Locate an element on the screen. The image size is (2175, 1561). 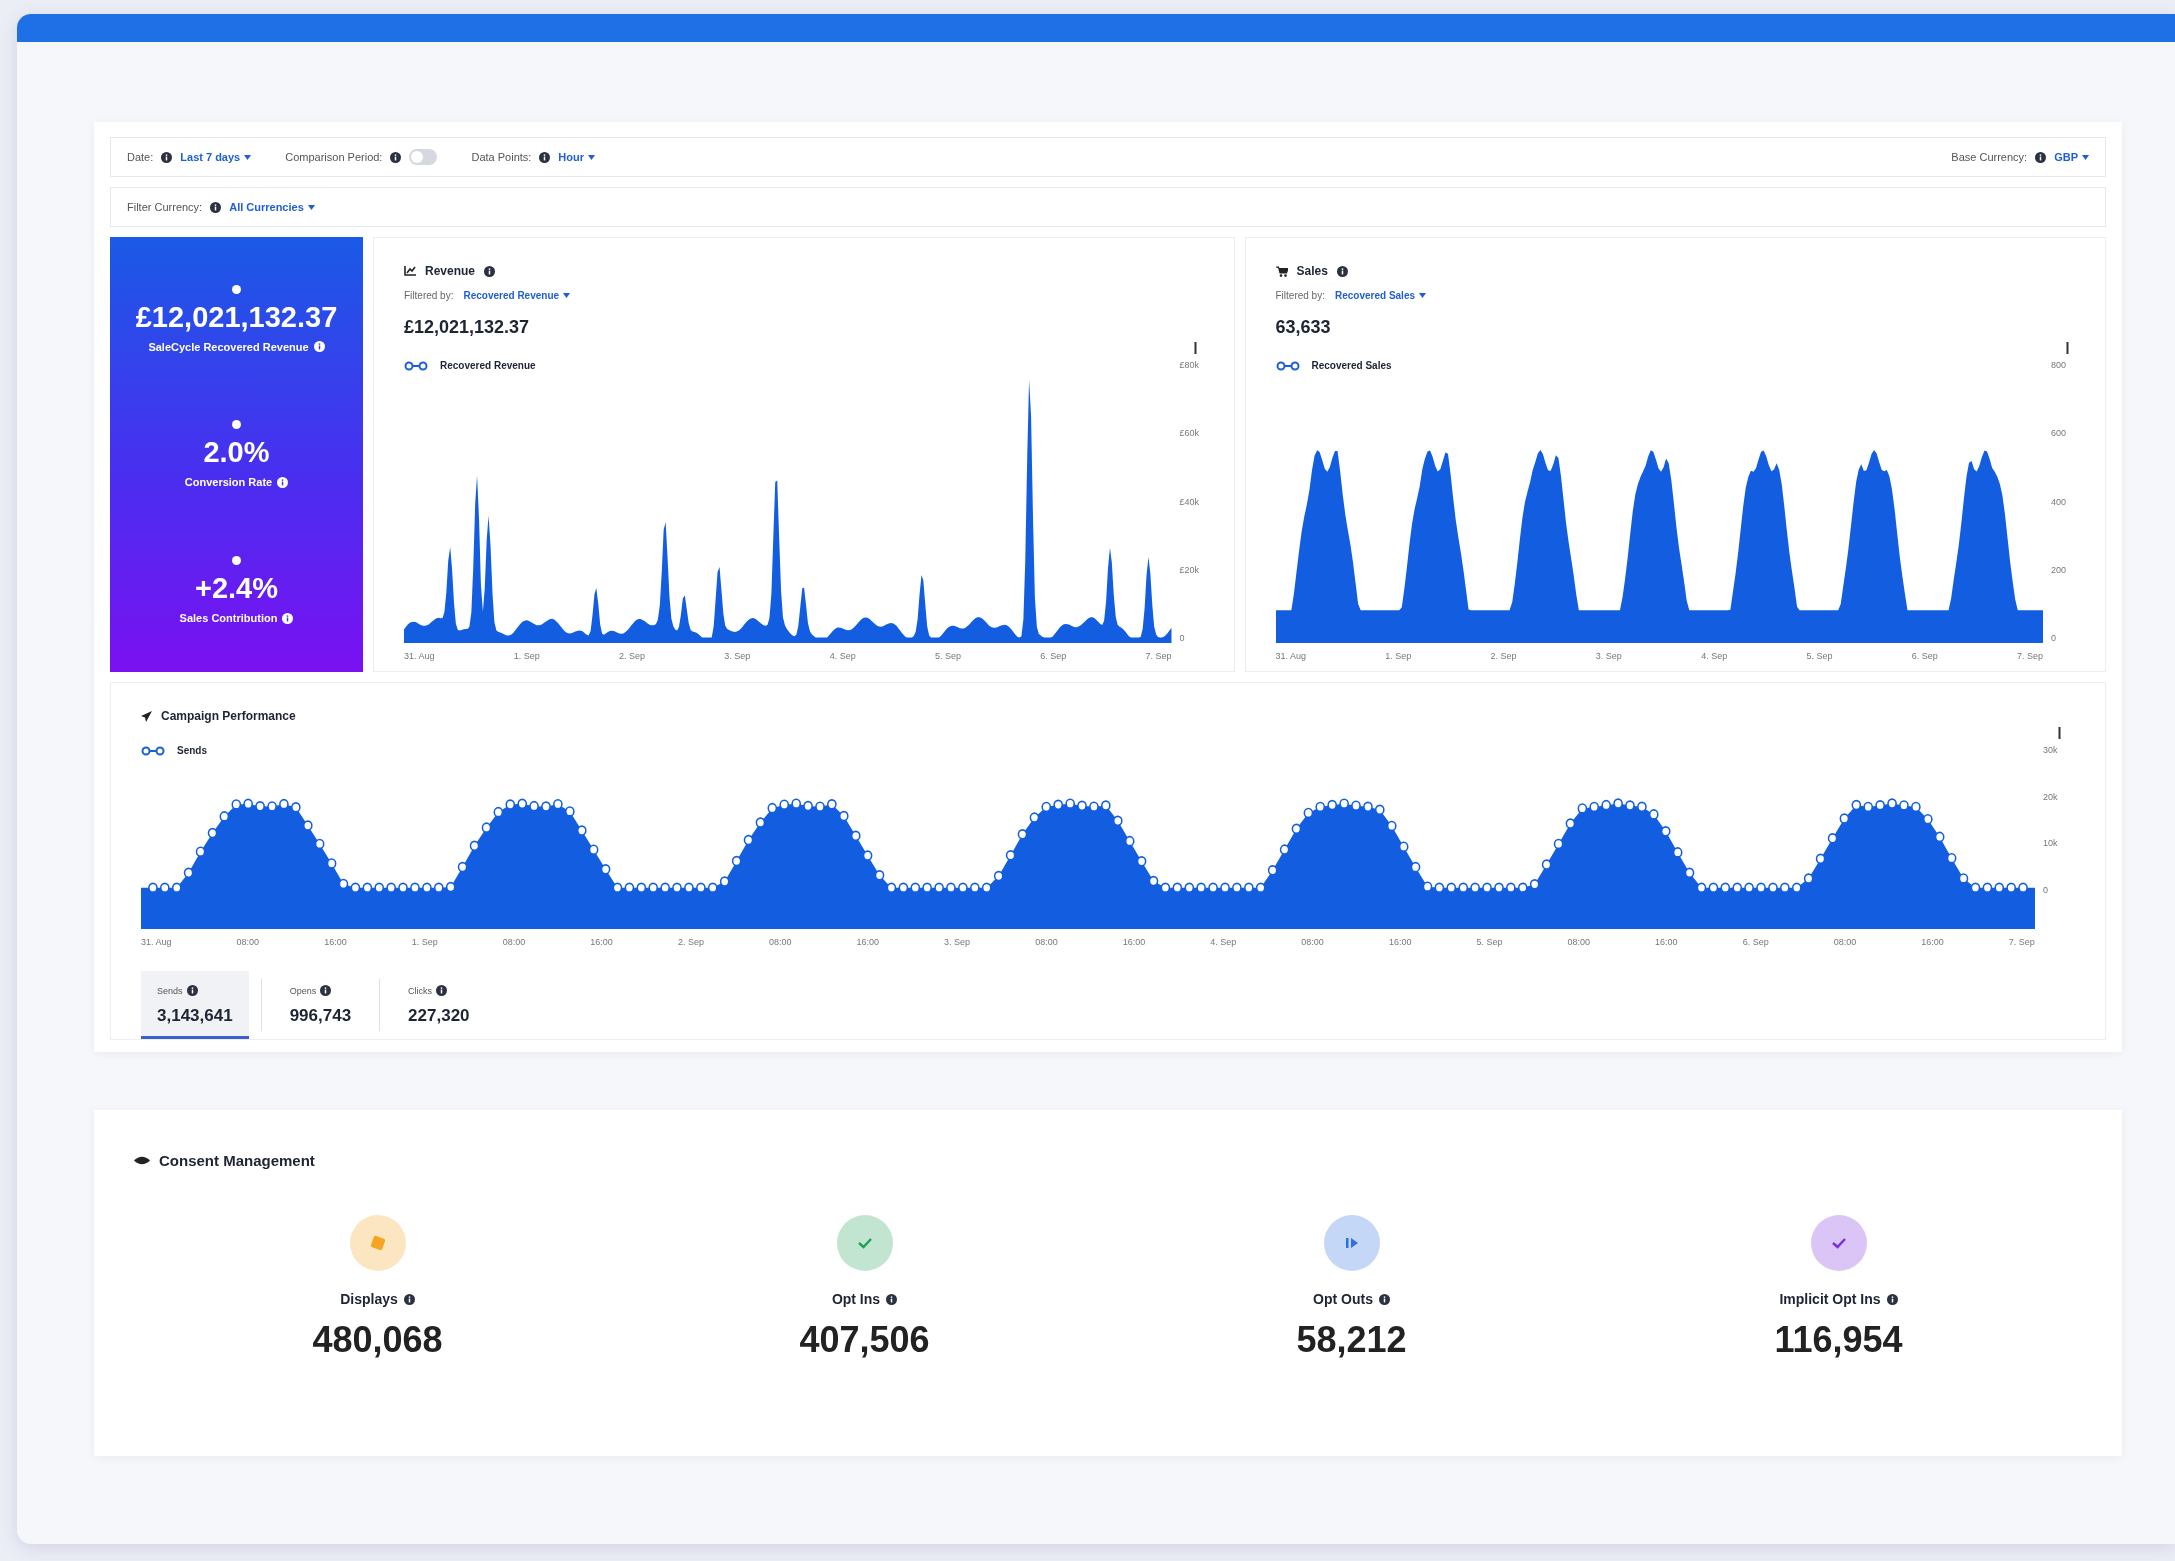
legend-label: Recovered Sales is located at coordinates (1351, 365).